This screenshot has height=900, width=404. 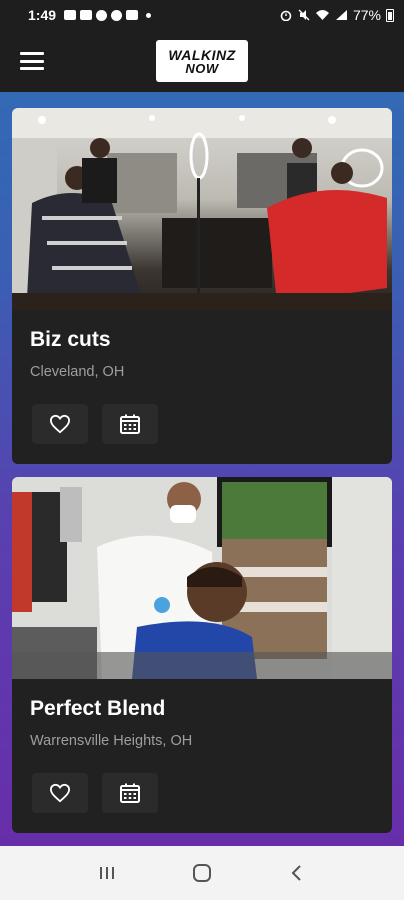 I want to click on home-icon, so click(x=202, y=873).